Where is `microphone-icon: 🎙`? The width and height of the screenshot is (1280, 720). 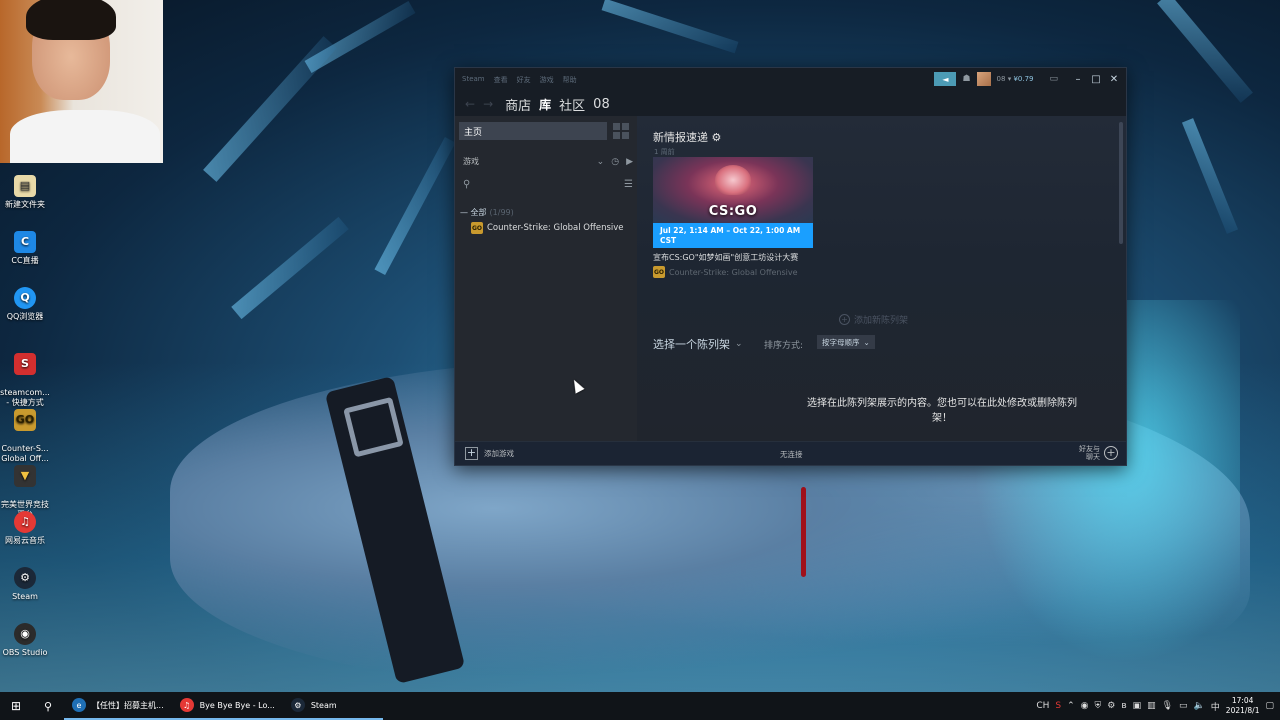 microphone-icon: 🎙 is located at coordinates (1167, 706).